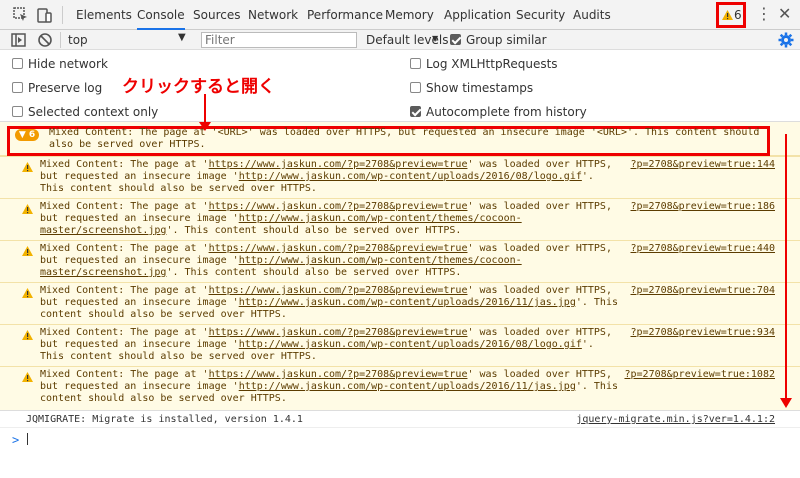 The image size is (800, 478). What do you see at coordinates (480, 88) in the screenshot?
I see `show-timestamps-label: Show timestamps` at bounding box center [480, 88].